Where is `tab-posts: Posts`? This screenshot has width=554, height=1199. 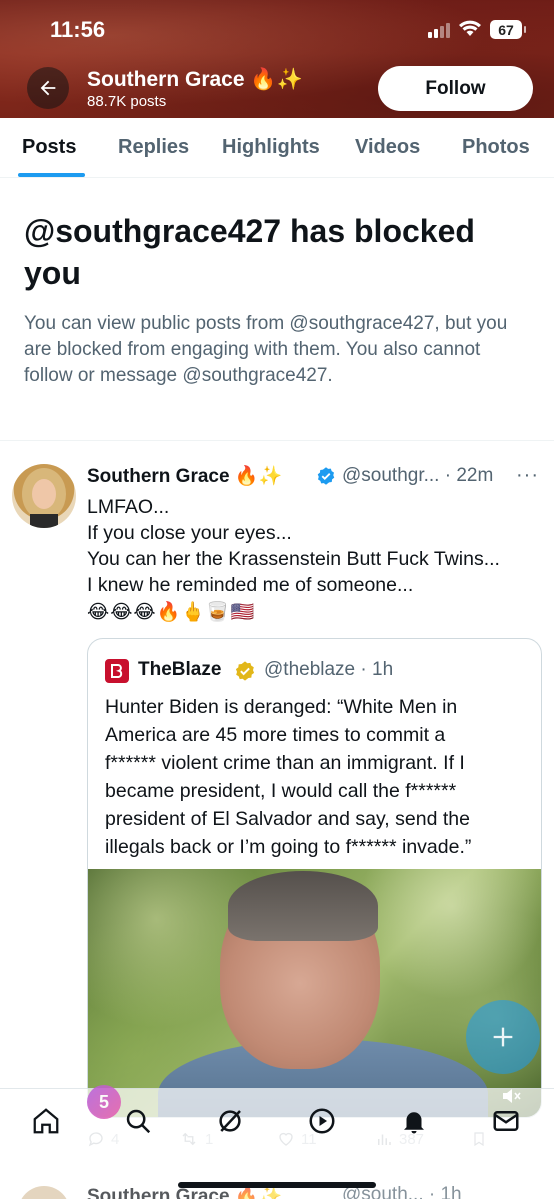
tab-posts: Posts is located at coordinates (49, 147).